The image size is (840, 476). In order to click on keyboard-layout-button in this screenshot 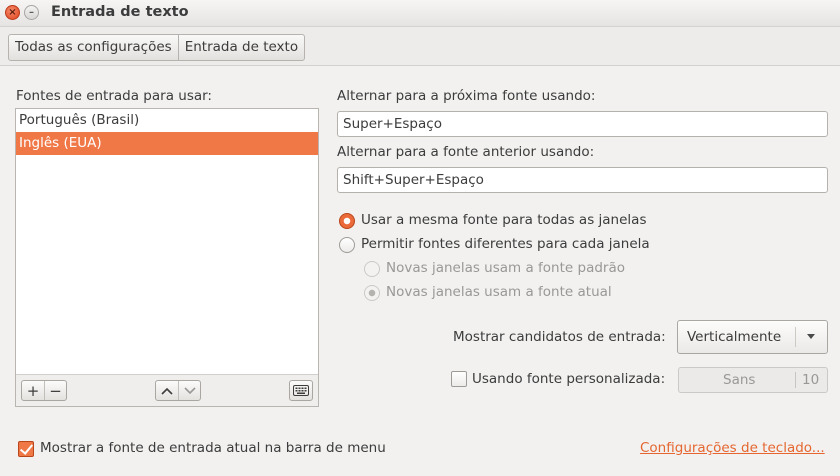, I will do `click(301, 390)`.